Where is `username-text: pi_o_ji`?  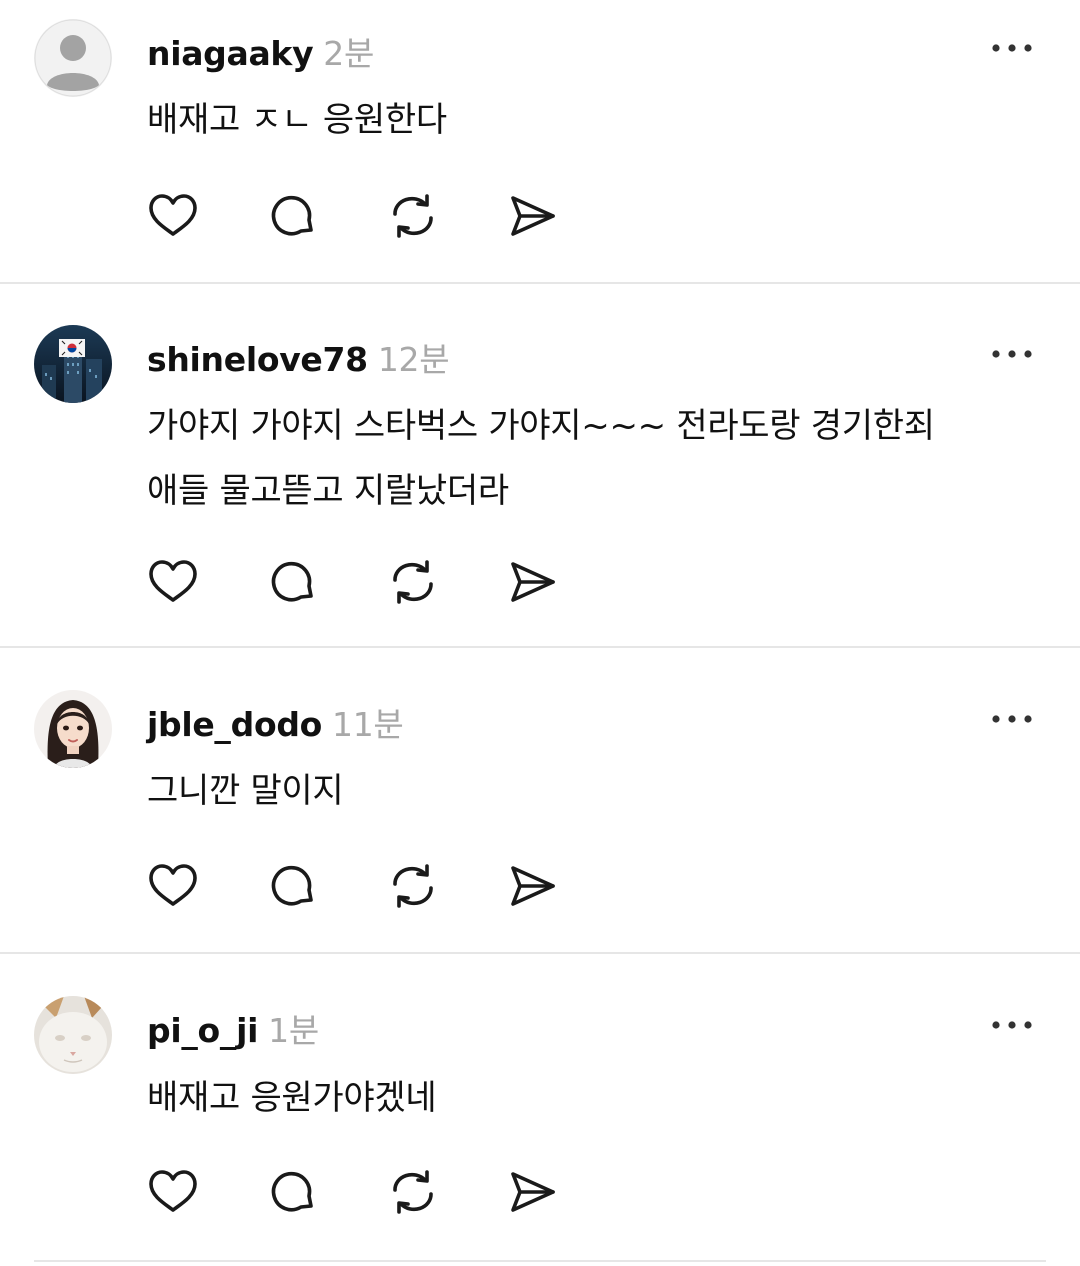 username-text: pi_o_ji is located at coordinates (202, 1030).